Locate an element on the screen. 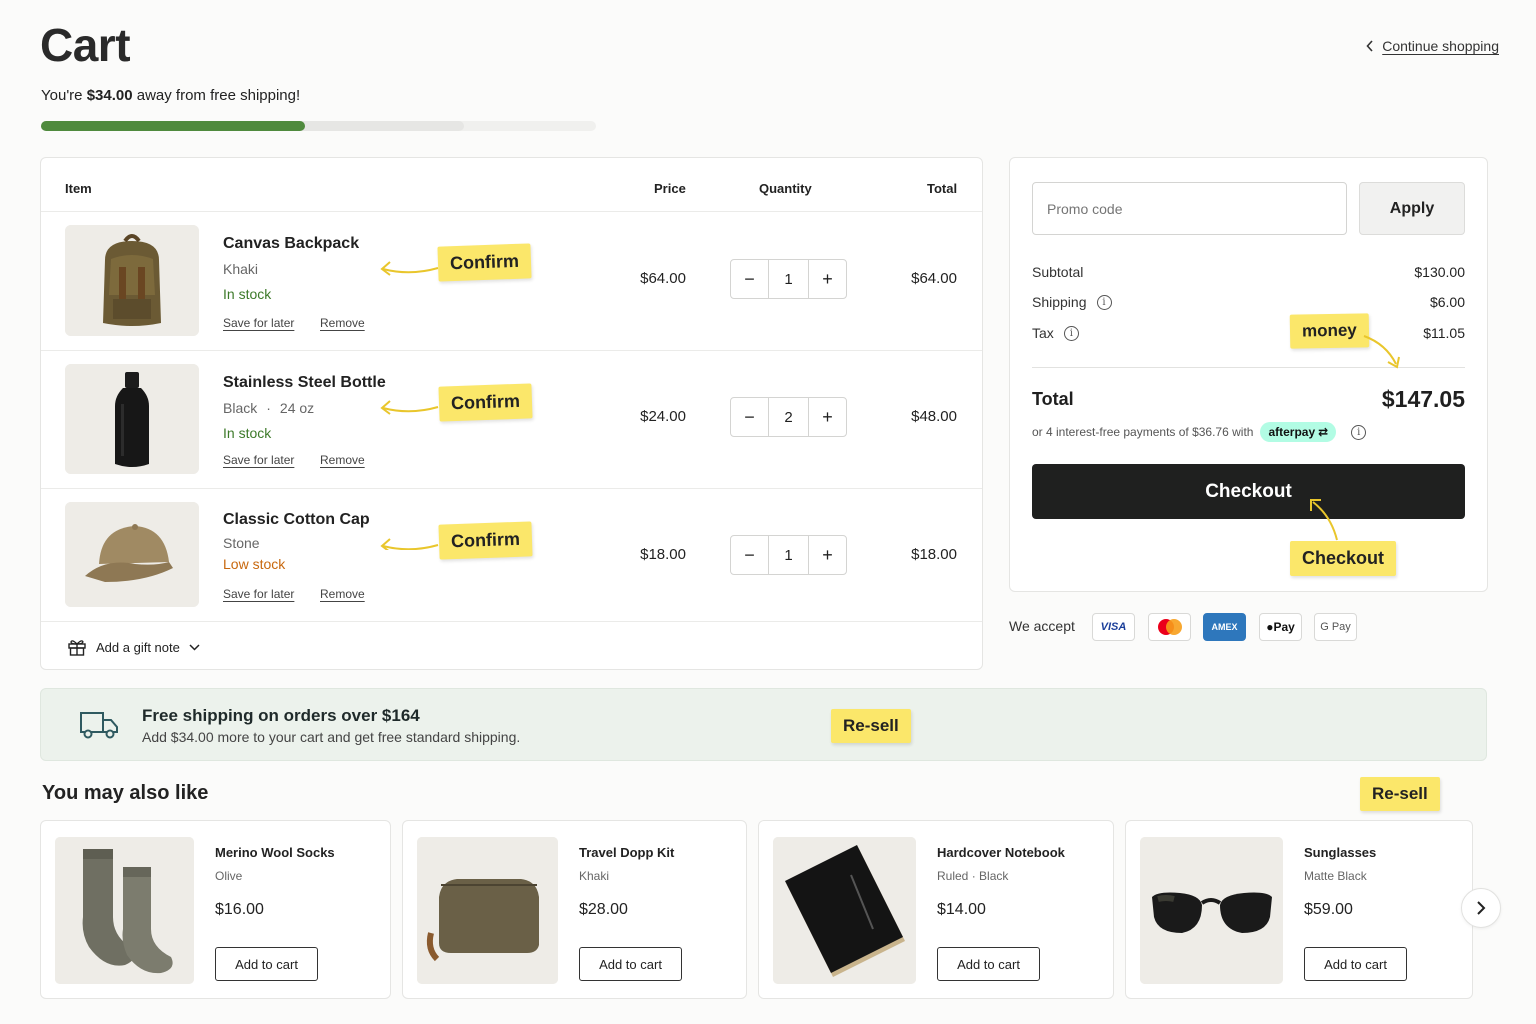 The width and height of the screenshot is (1536, 1024). chevron-right-icon is located at coordinates (1481, 908).